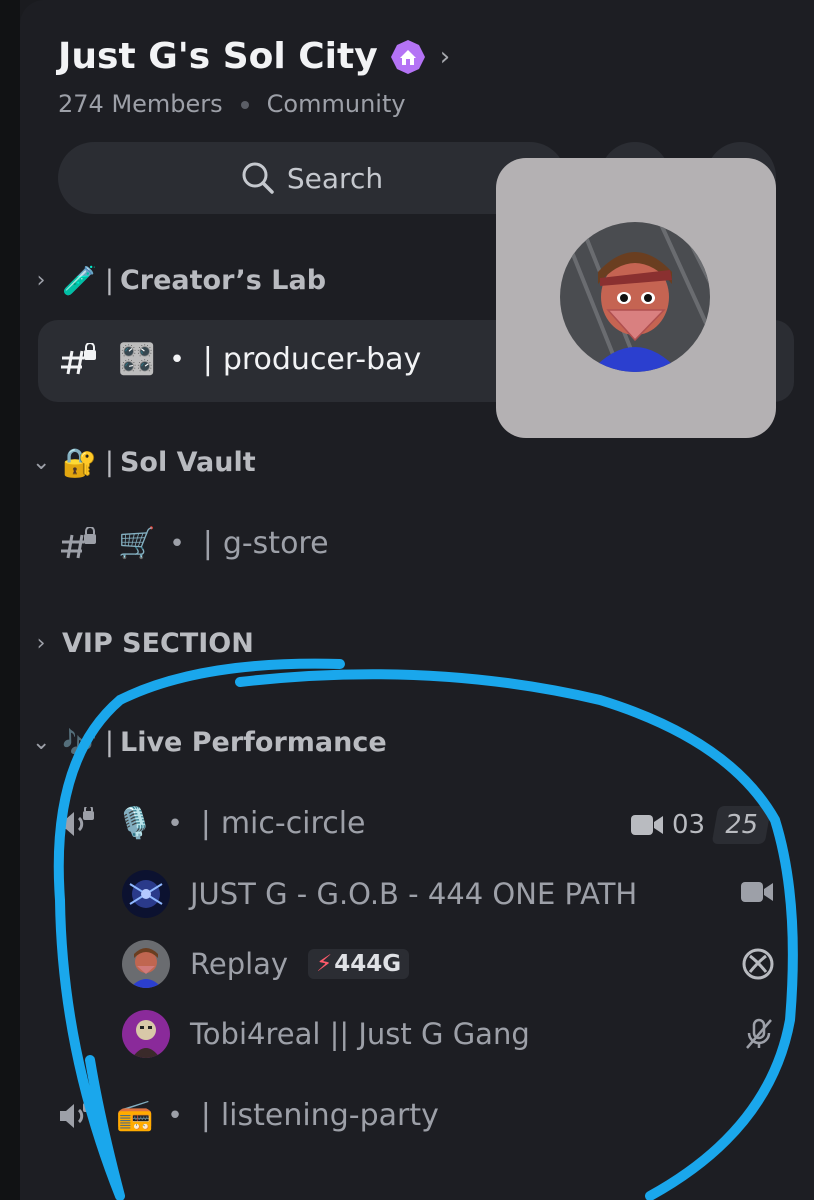 The image size is (814, 1200). I want to click on member-name: Tobi4real || Just G Gang, so click(360, 1034).